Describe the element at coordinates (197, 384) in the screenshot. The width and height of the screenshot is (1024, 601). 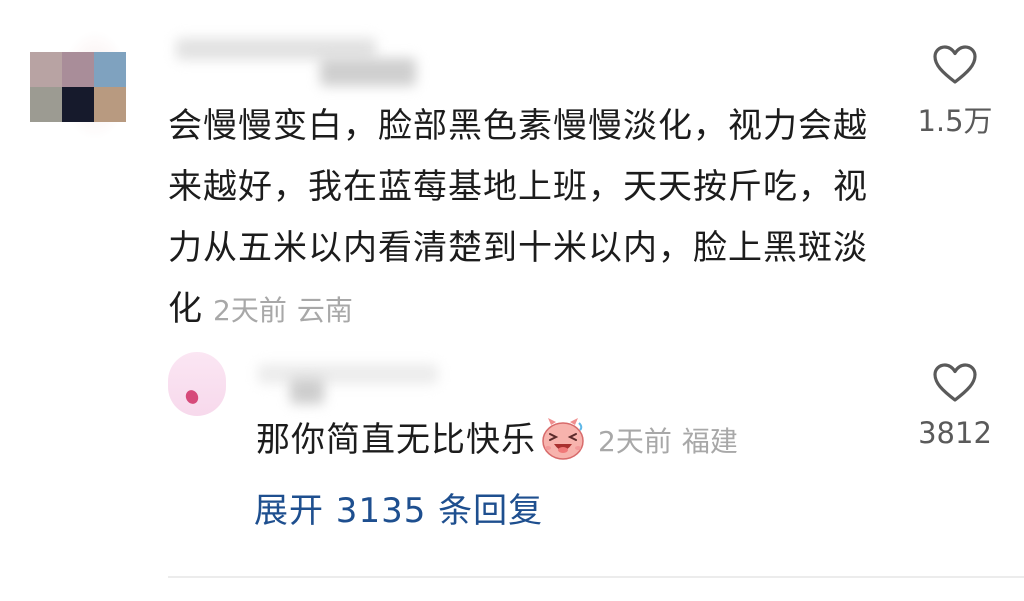
I see `reply-avatar` at that location.